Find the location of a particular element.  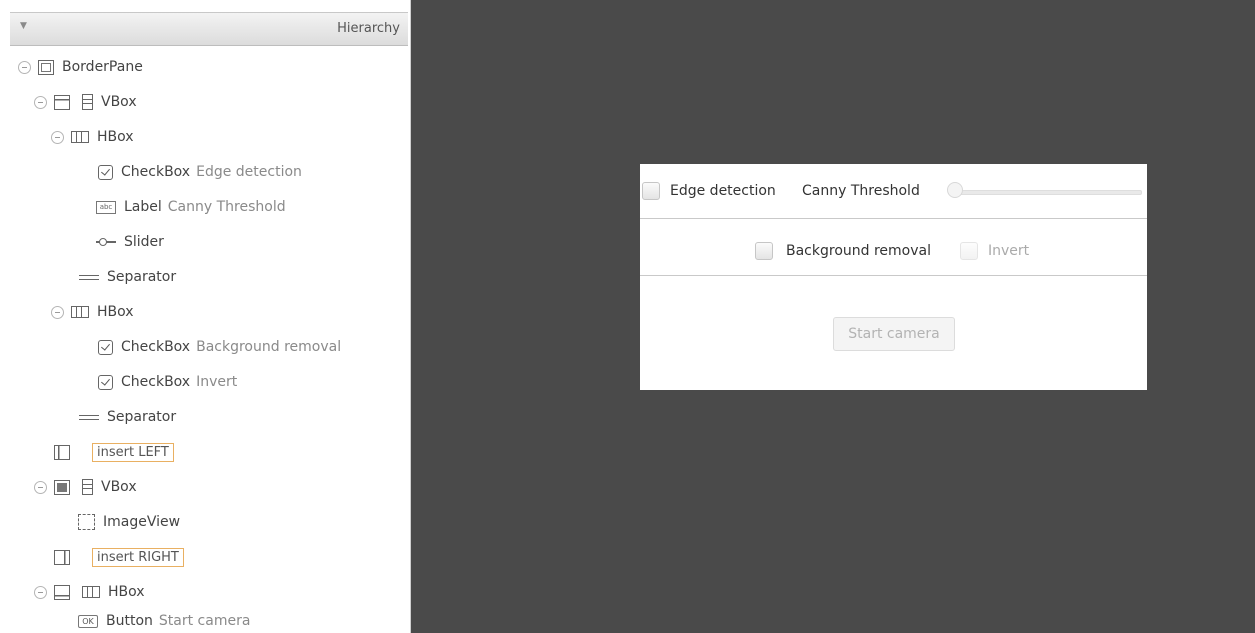

button-icon: OK is located at coordinates (88, 621).